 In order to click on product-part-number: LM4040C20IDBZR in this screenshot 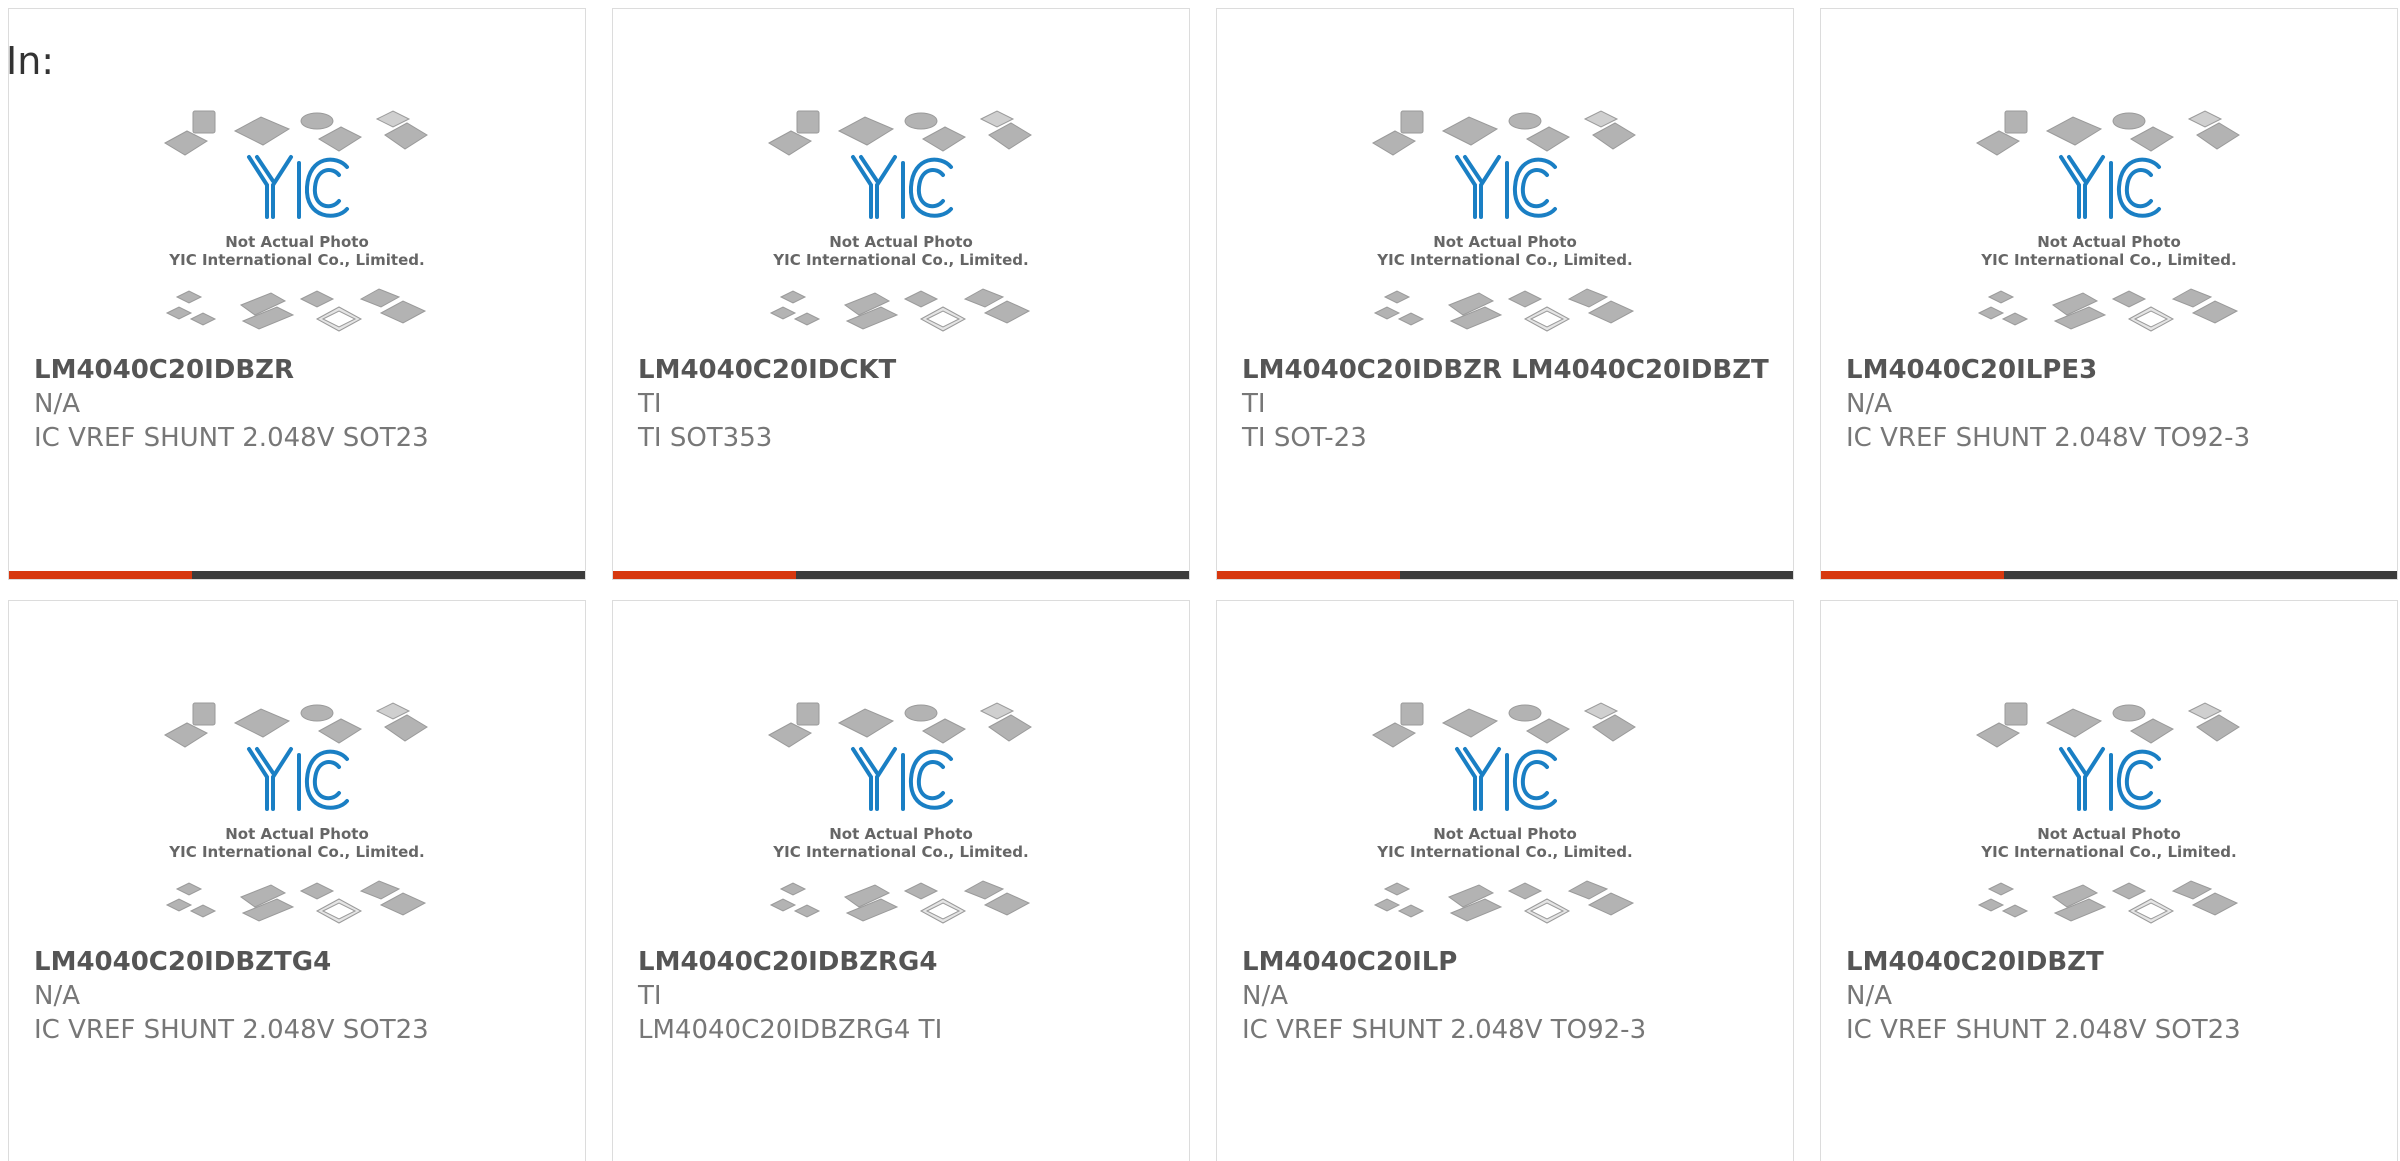, I will do `click(304, 370)`.